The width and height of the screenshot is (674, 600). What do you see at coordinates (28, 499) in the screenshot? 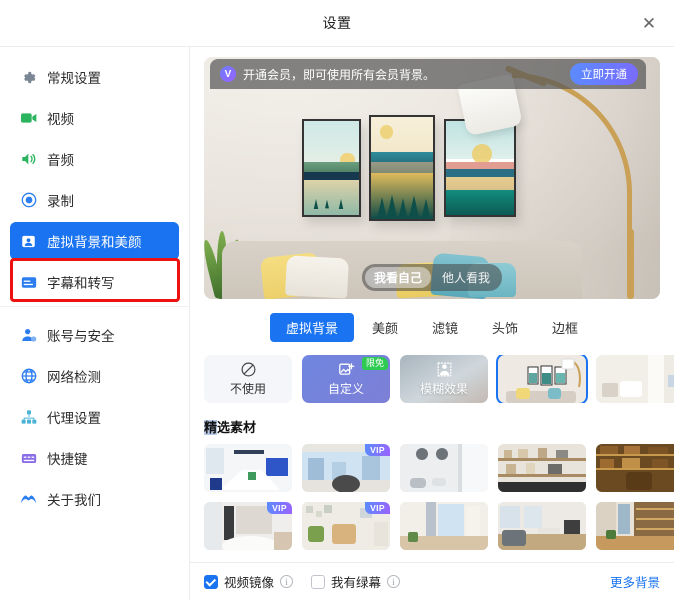
I see `about-icon` at bounding box center [28, 499].